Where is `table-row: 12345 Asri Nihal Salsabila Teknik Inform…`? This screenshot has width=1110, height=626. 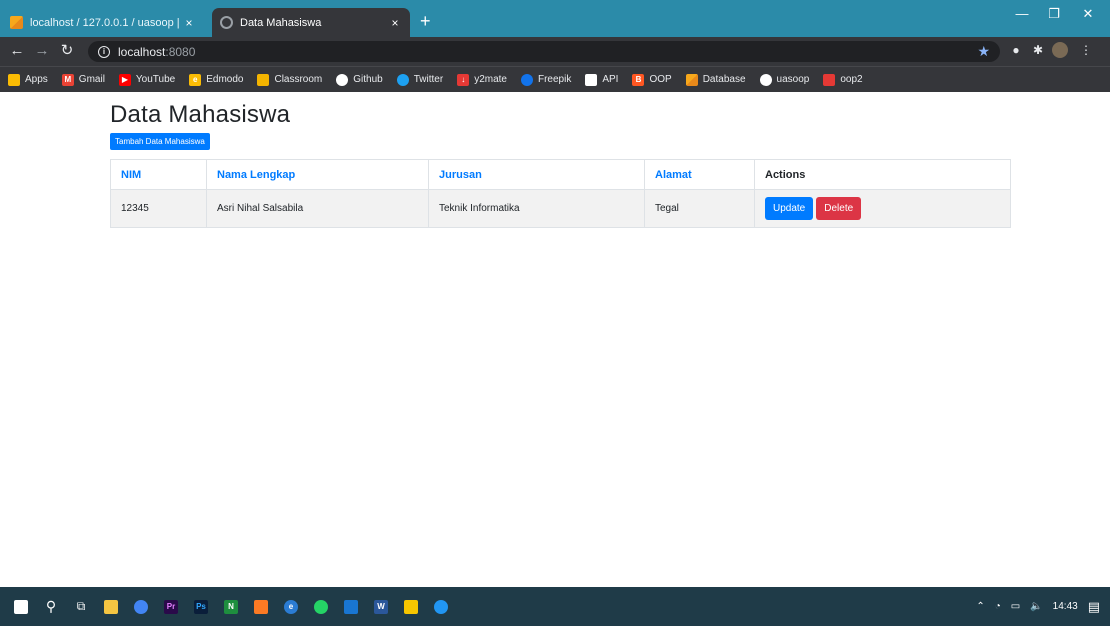 table-row: 12345 Asri Nihal Salsabila Teknik Inform… is located at coordinates (560, 208).